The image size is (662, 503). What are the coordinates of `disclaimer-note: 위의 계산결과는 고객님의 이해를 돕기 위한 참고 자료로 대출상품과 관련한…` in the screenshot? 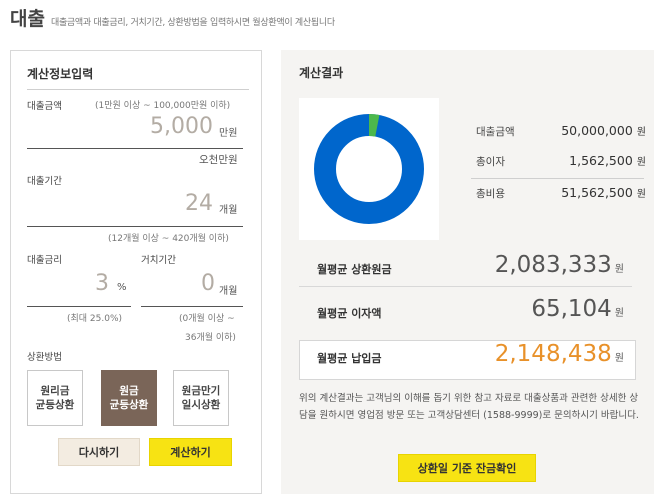 It's located at (469, 407).